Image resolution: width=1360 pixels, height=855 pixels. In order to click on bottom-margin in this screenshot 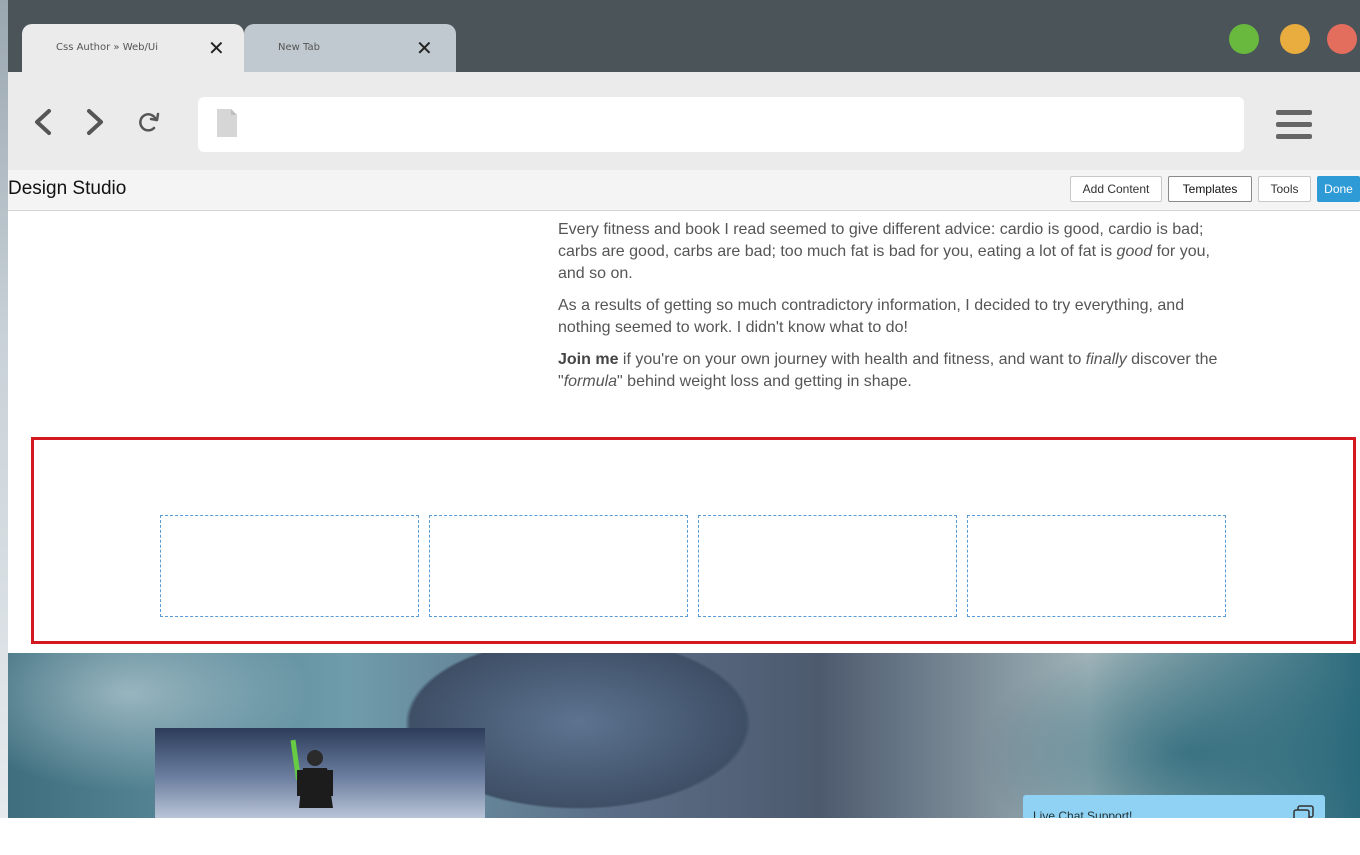, I will do `click(680, 836)`.